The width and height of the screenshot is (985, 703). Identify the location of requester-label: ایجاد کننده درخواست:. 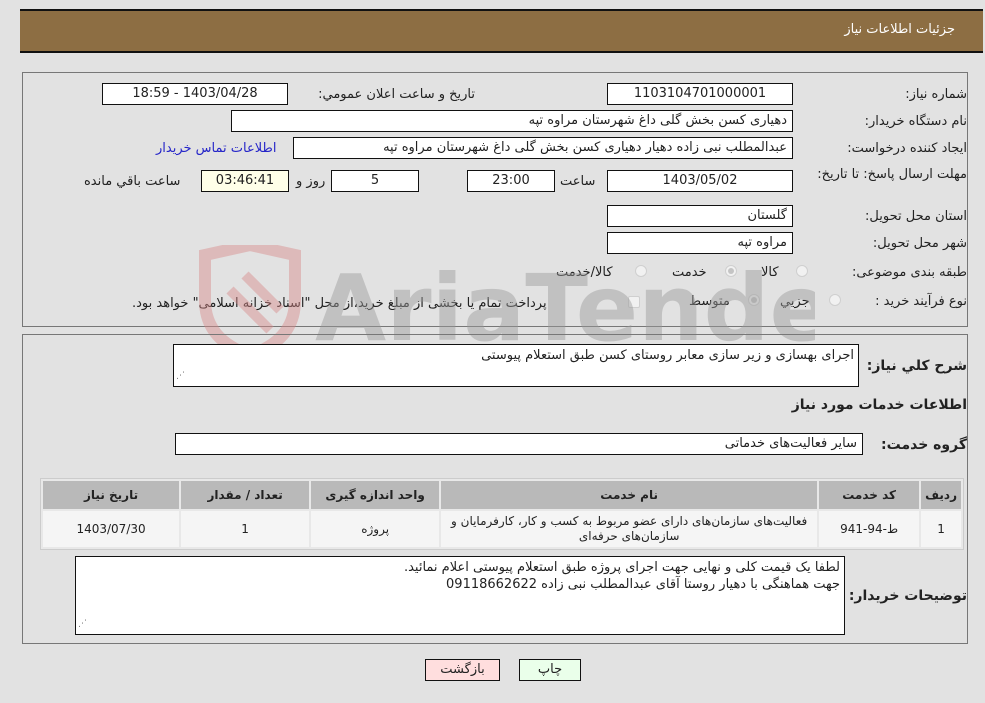
(907, 148).